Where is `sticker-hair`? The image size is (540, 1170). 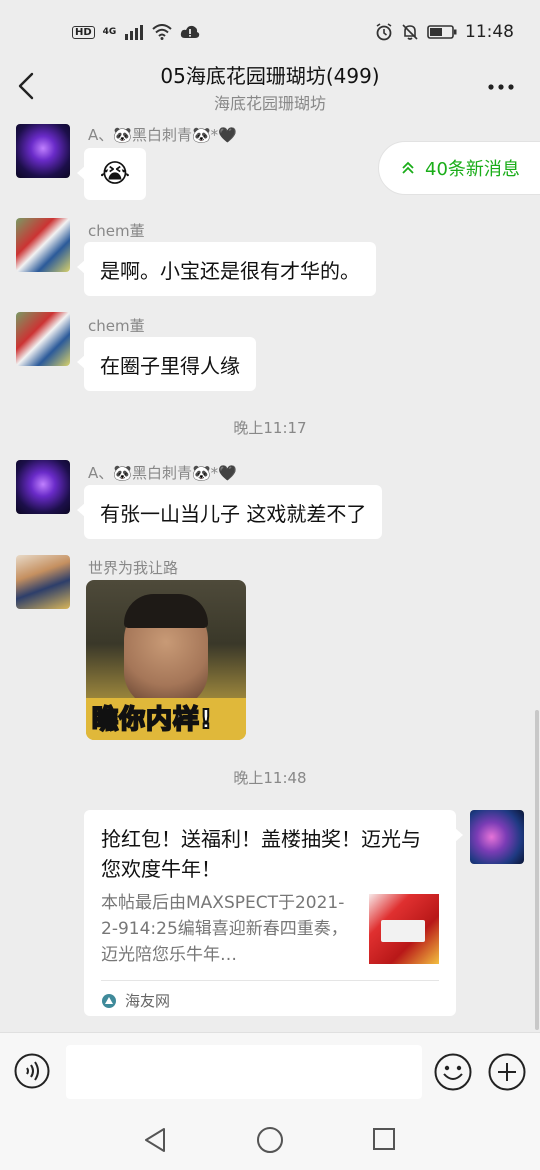
sticker-hair is located at coordinates (166, 611).